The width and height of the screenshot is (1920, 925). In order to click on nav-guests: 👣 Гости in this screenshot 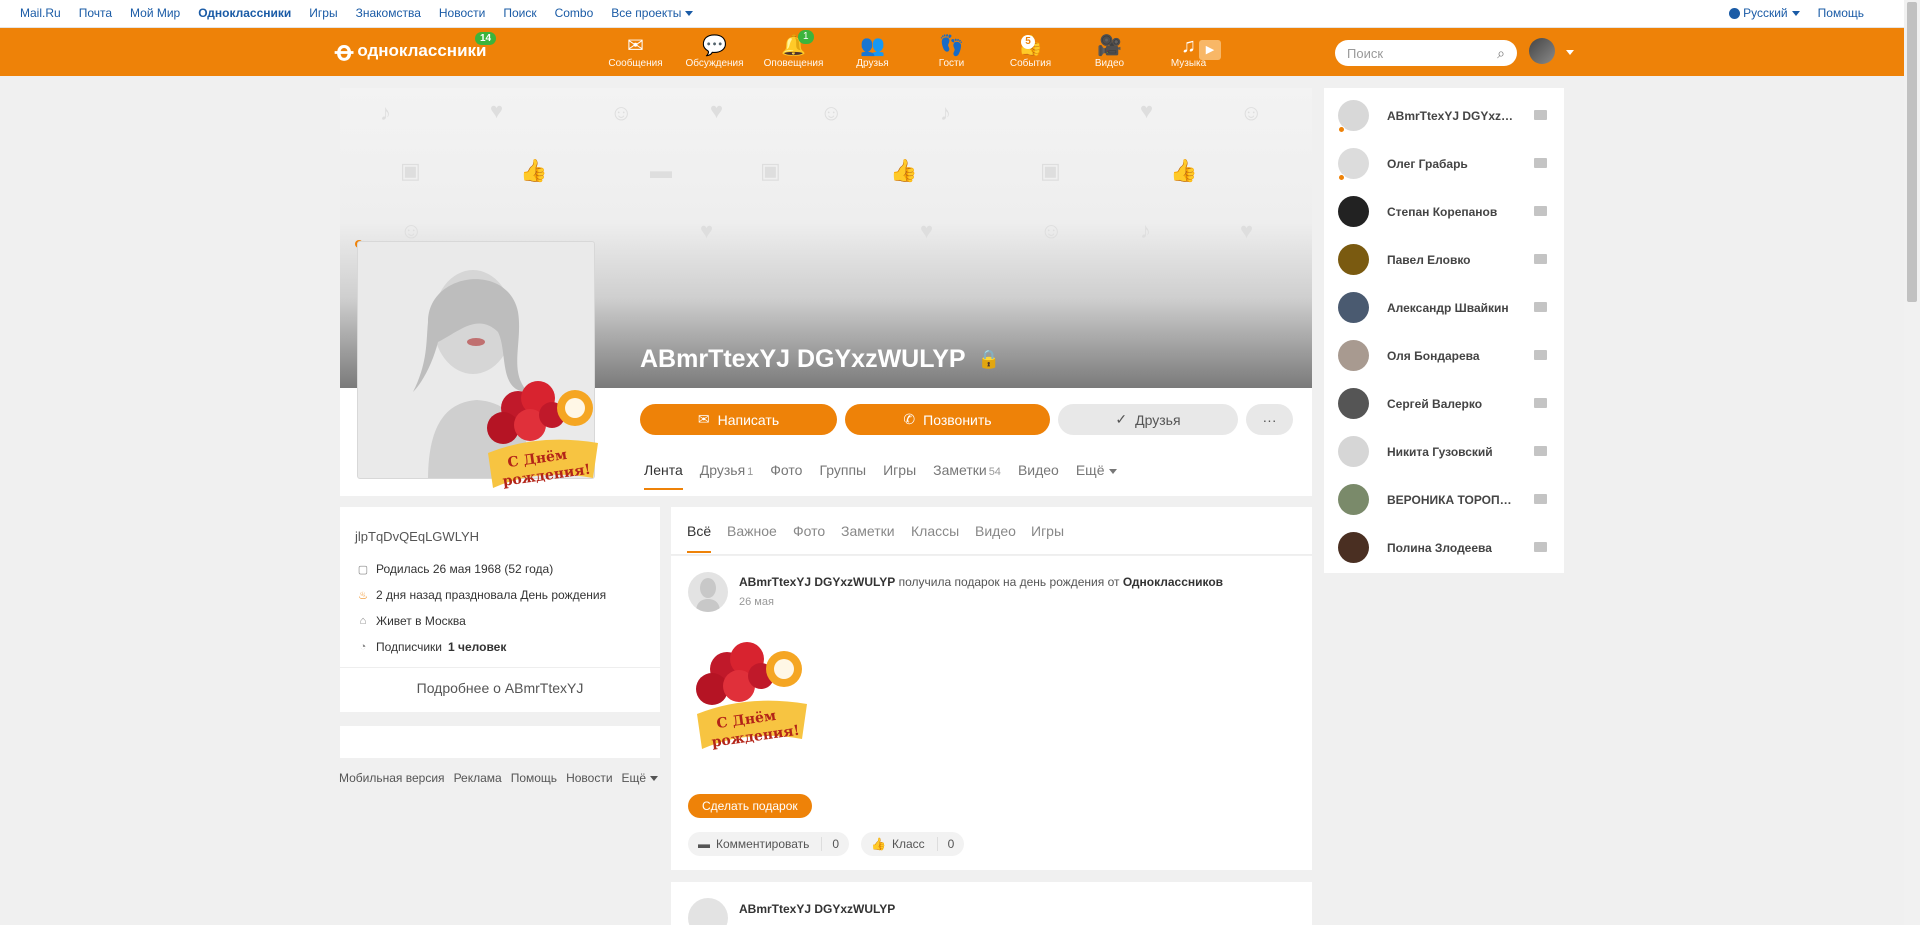, I will do `click(951, 51)`.